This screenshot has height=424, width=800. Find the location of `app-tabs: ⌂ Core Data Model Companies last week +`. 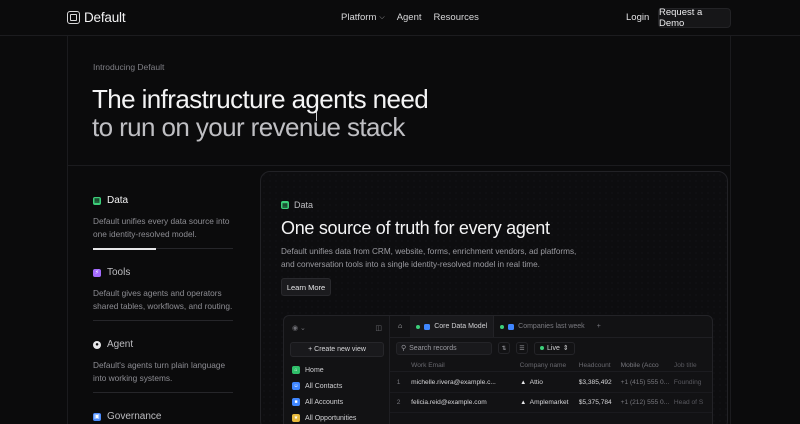

app-tabs: ⌂ Core Data Model Companies last week + is located at coordinates (551, 327).